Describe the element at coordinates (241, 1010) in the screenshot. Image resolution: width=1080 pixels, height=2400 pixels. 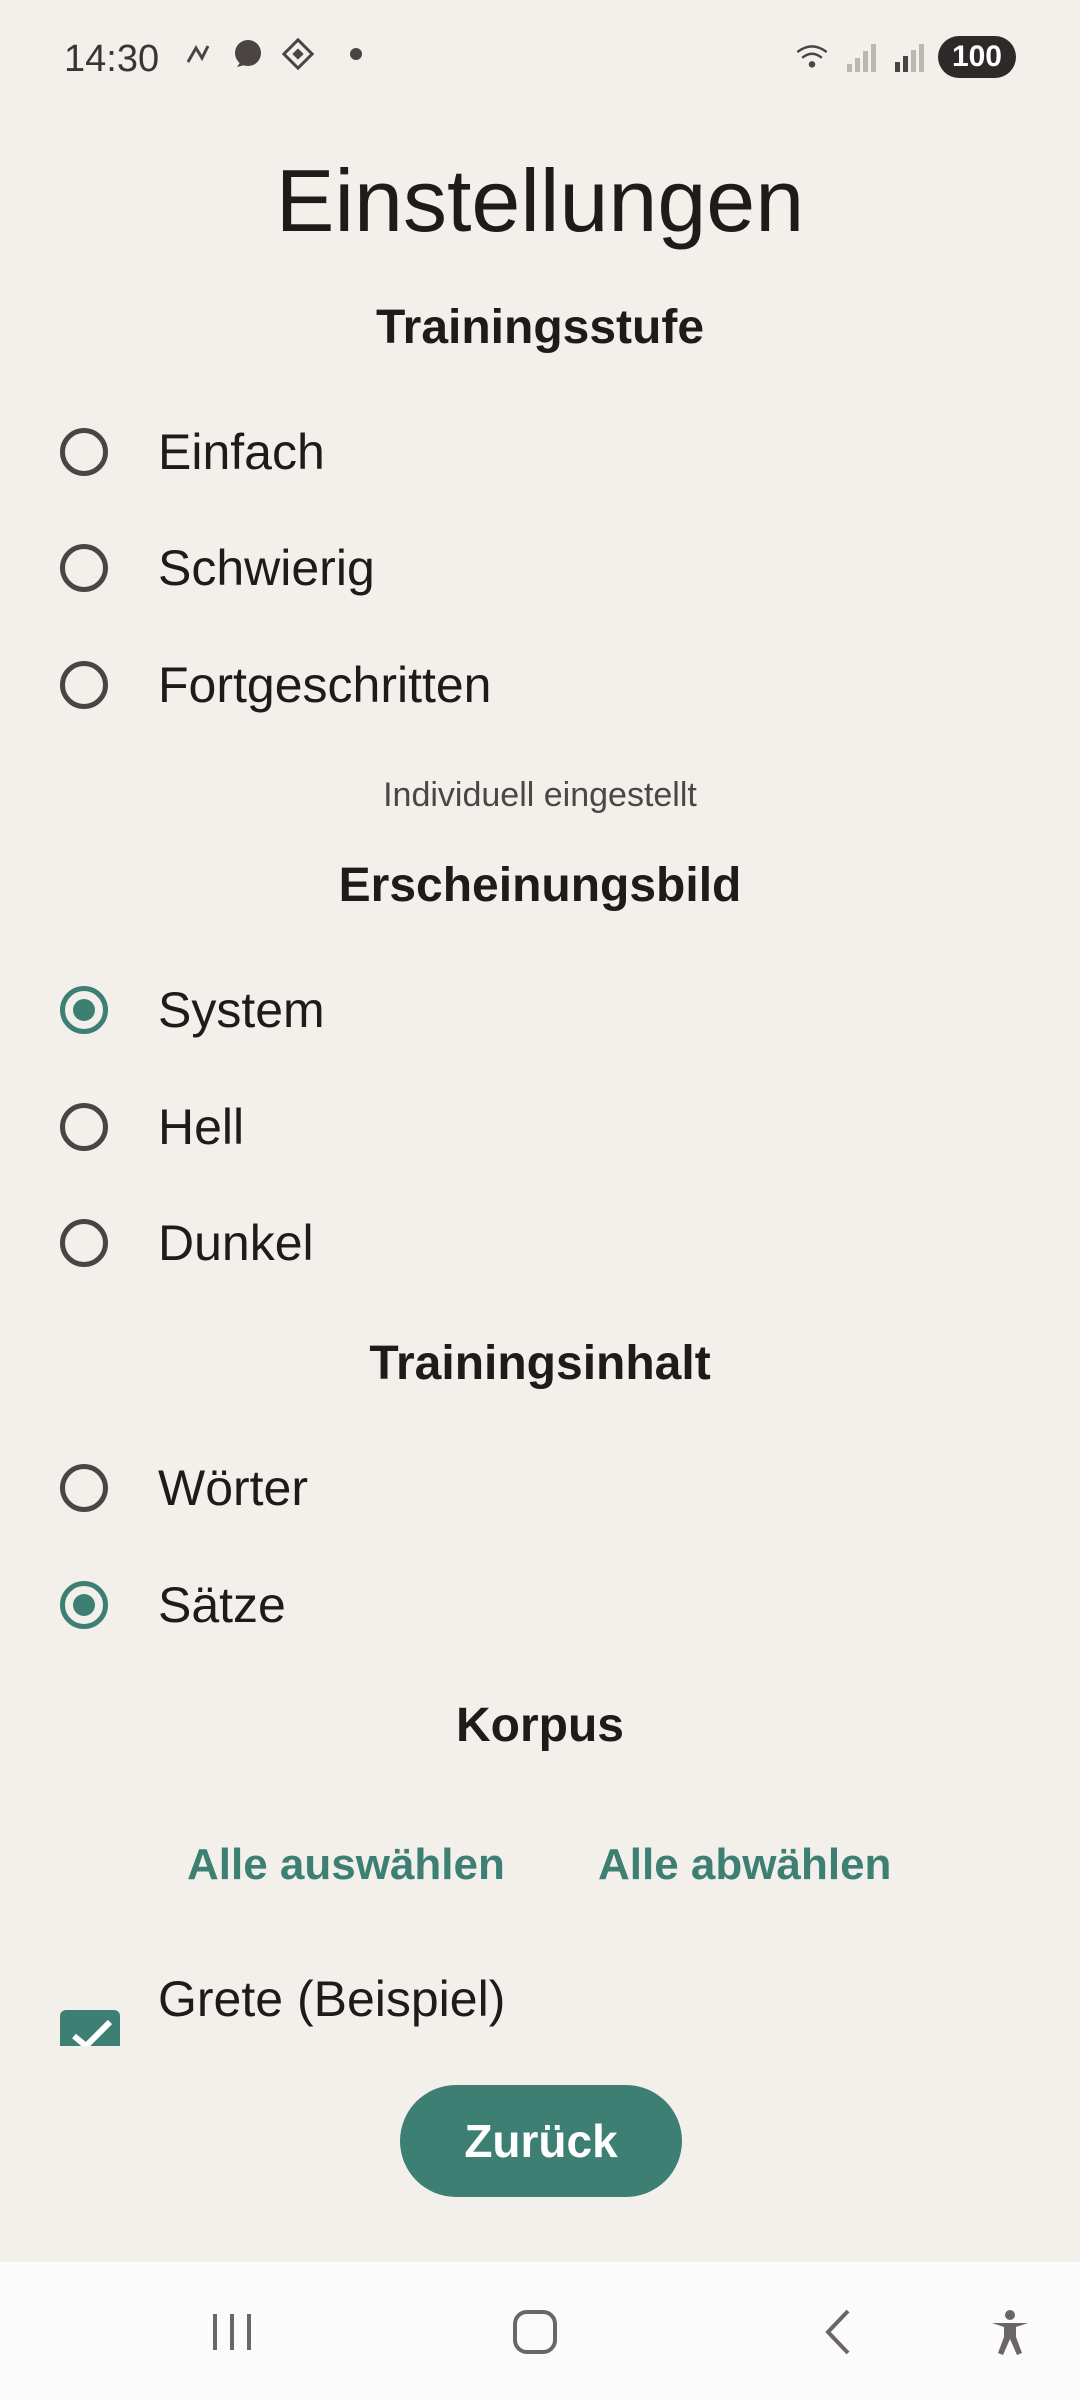
I see `radio-label: System` at that location.